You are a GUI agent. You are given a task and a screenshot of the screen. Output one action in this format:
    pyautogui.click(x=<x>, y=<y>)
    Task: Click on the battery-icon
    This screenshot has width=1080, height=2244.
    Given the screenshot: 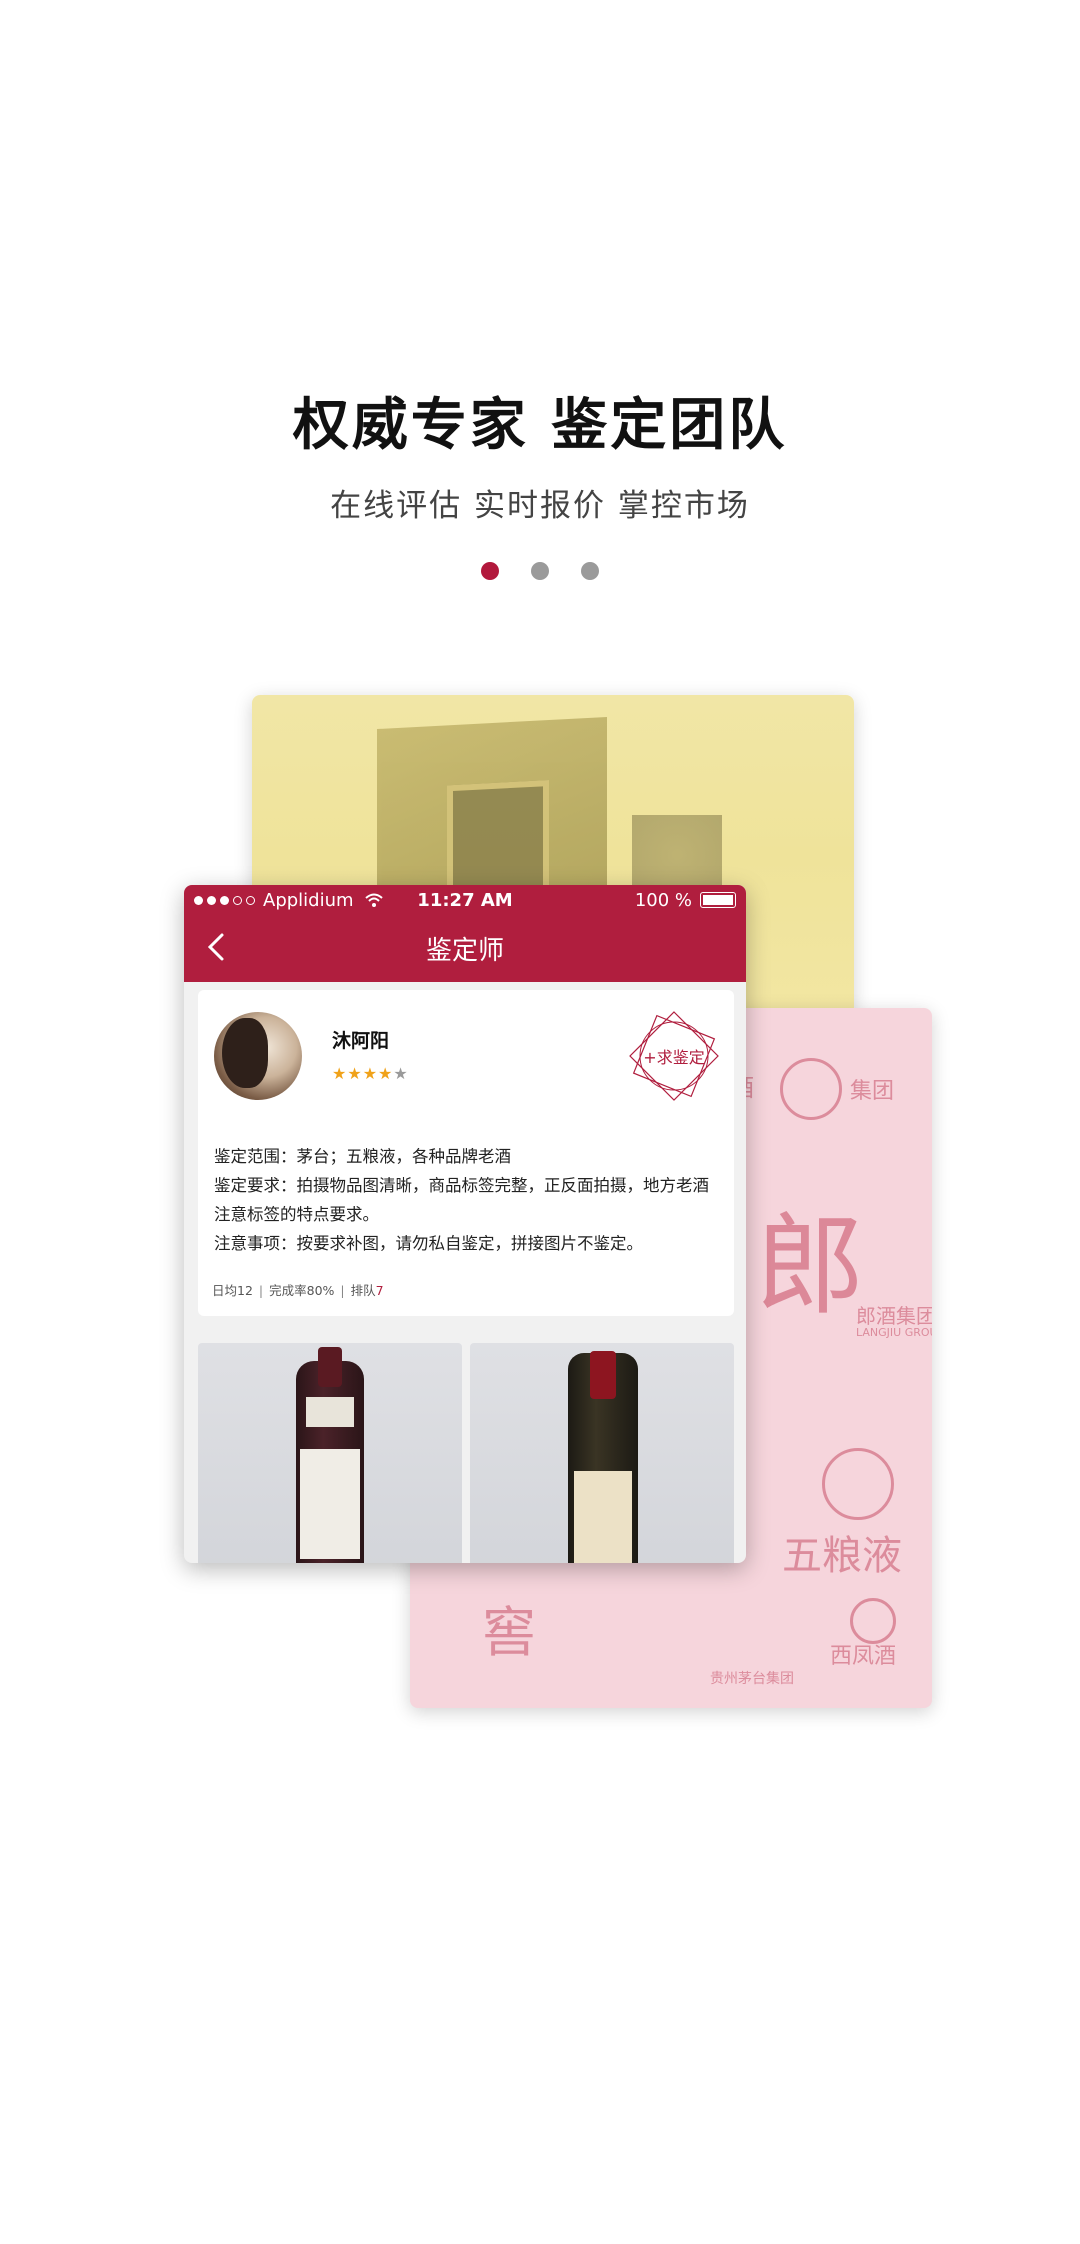 What is the action you would take?
    pyautogui.click(x=718, y=900)
    